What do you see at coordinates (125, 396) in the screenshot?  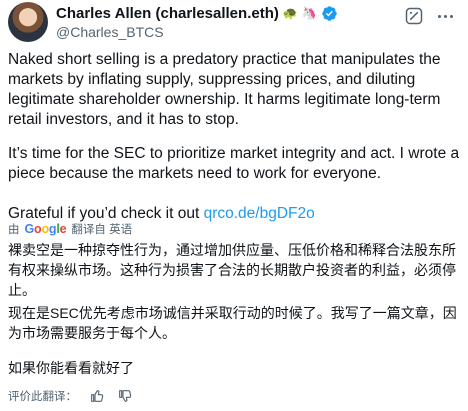 I see `thumbs-down-icon` at bounding box center [125, 396].